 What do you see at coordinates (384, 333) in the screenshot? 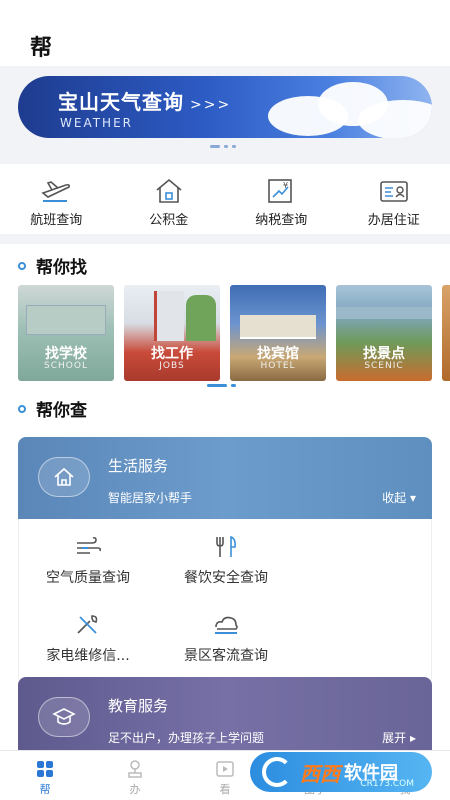
I see `find-card-scenic: 找景点 SCENIC` at bounding box center [384, 333].